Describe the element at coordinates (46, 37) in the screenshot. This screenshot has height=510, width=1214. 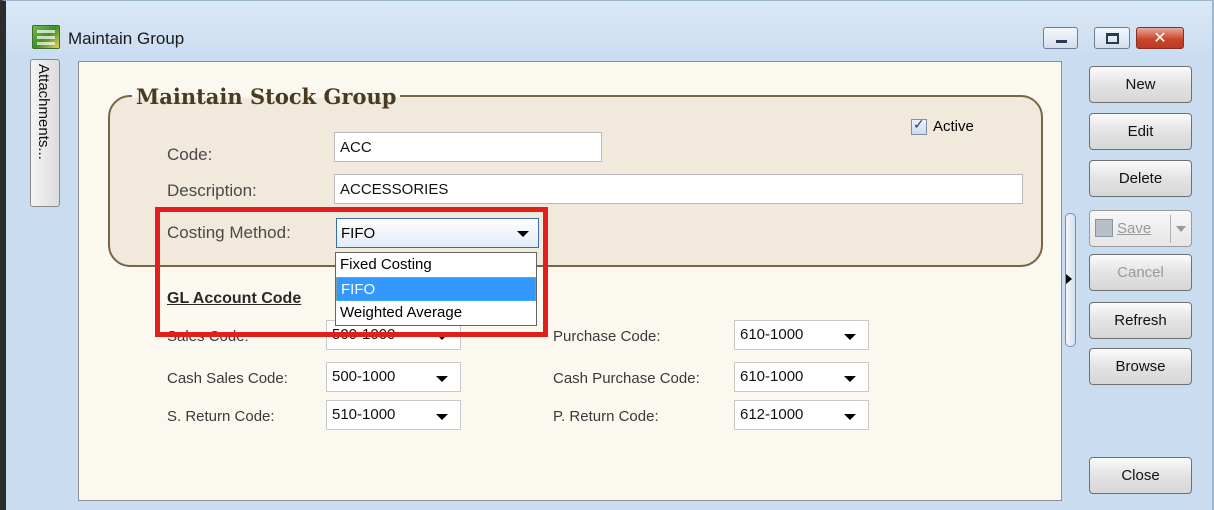
I see `app-icon` at that location.